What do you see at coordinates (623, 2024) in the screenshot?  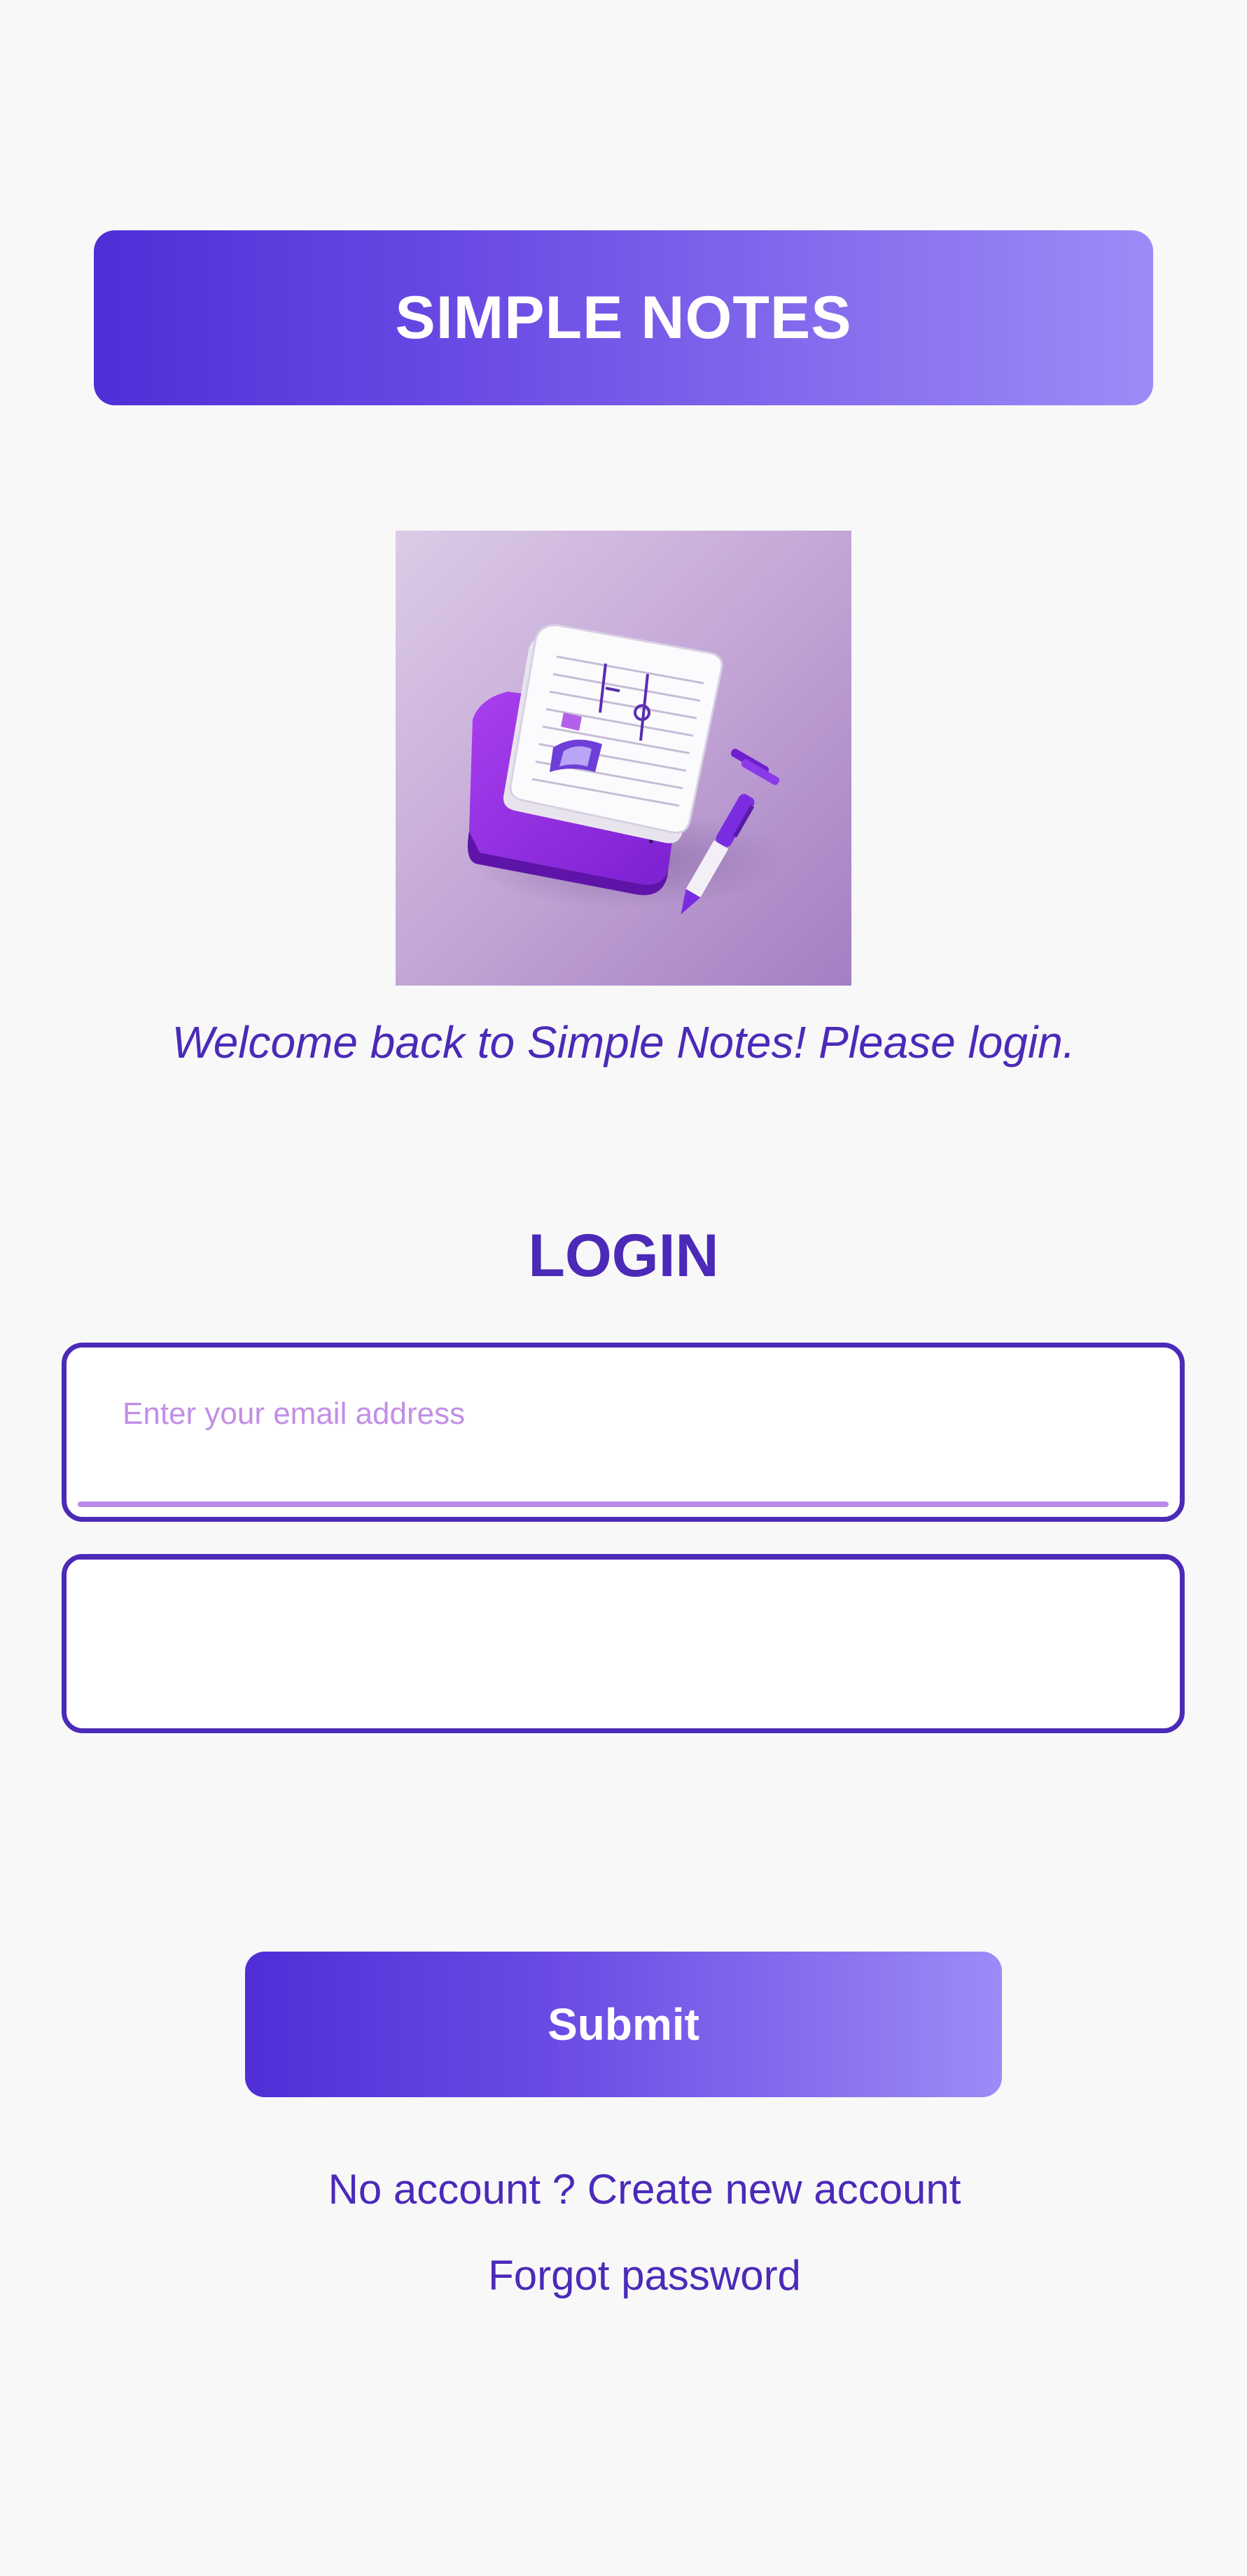 I see `submit-button: Submit` at bounding box center [623, 2024].